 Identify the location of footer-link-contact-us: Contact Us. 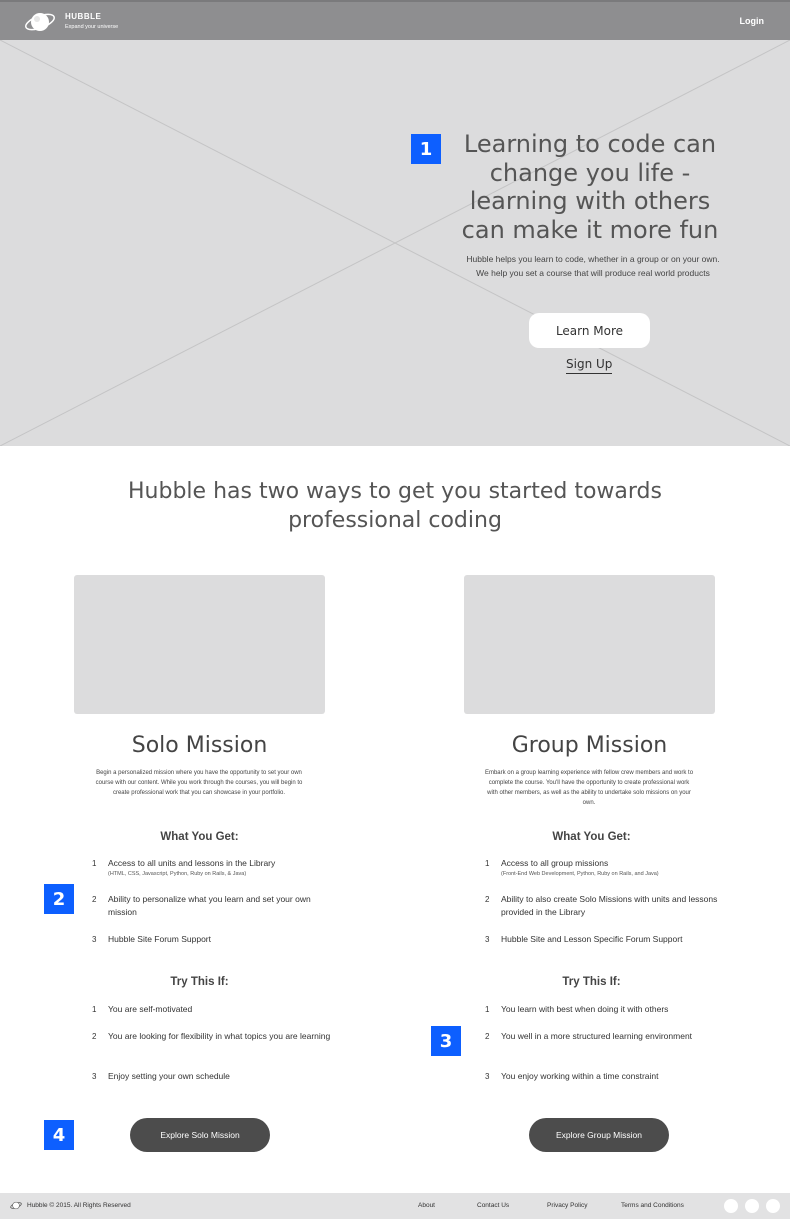
(493, 1205).